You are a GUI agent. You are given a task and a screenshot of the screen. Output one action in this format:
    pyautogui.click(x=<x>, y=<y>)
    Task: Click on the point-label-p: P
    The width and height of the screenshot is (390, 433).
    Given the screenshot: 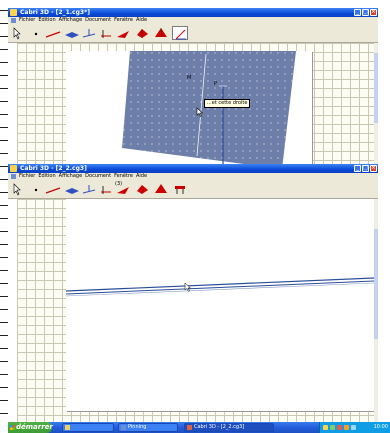 What is the action you would take?
    pyautogui.click(x=216, y=84)
    